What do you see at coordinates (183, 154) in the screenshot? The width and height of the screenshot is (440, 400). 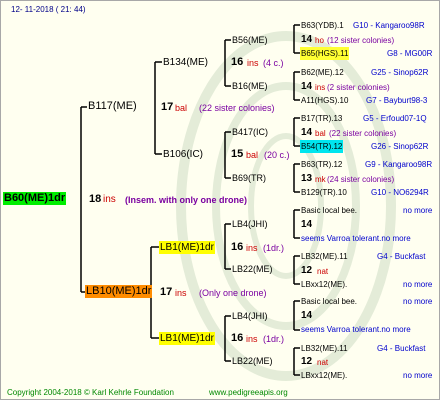 I see `b106-queen: B106(IC)` at bounding box center [183, 154].